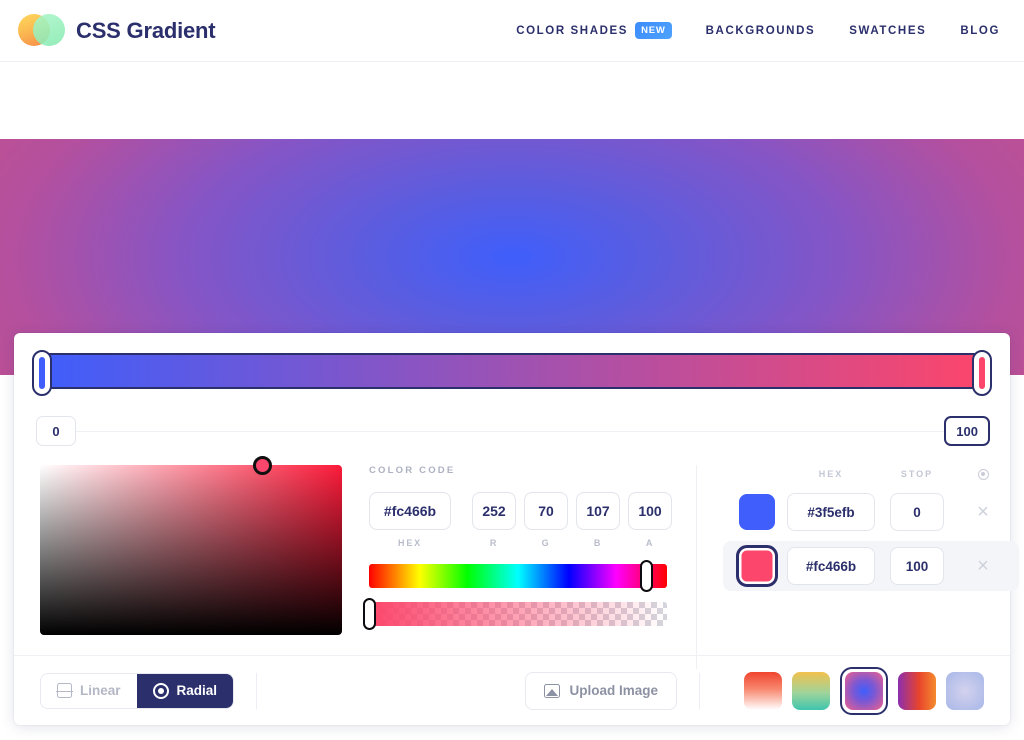 Image resolution: width=1024 pixels, height=740 pixels. I want to click on gradient-handle-end, so click(982, 373).